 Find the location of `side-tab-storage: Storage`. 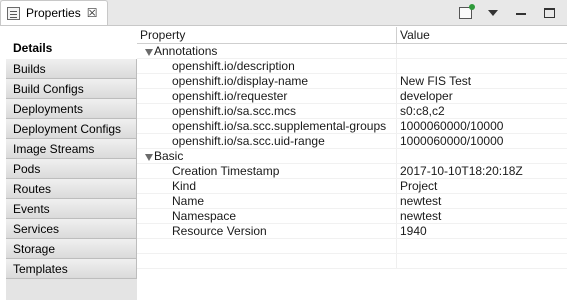

side-tab-storage: Storage is located at coordinates (71, 249).